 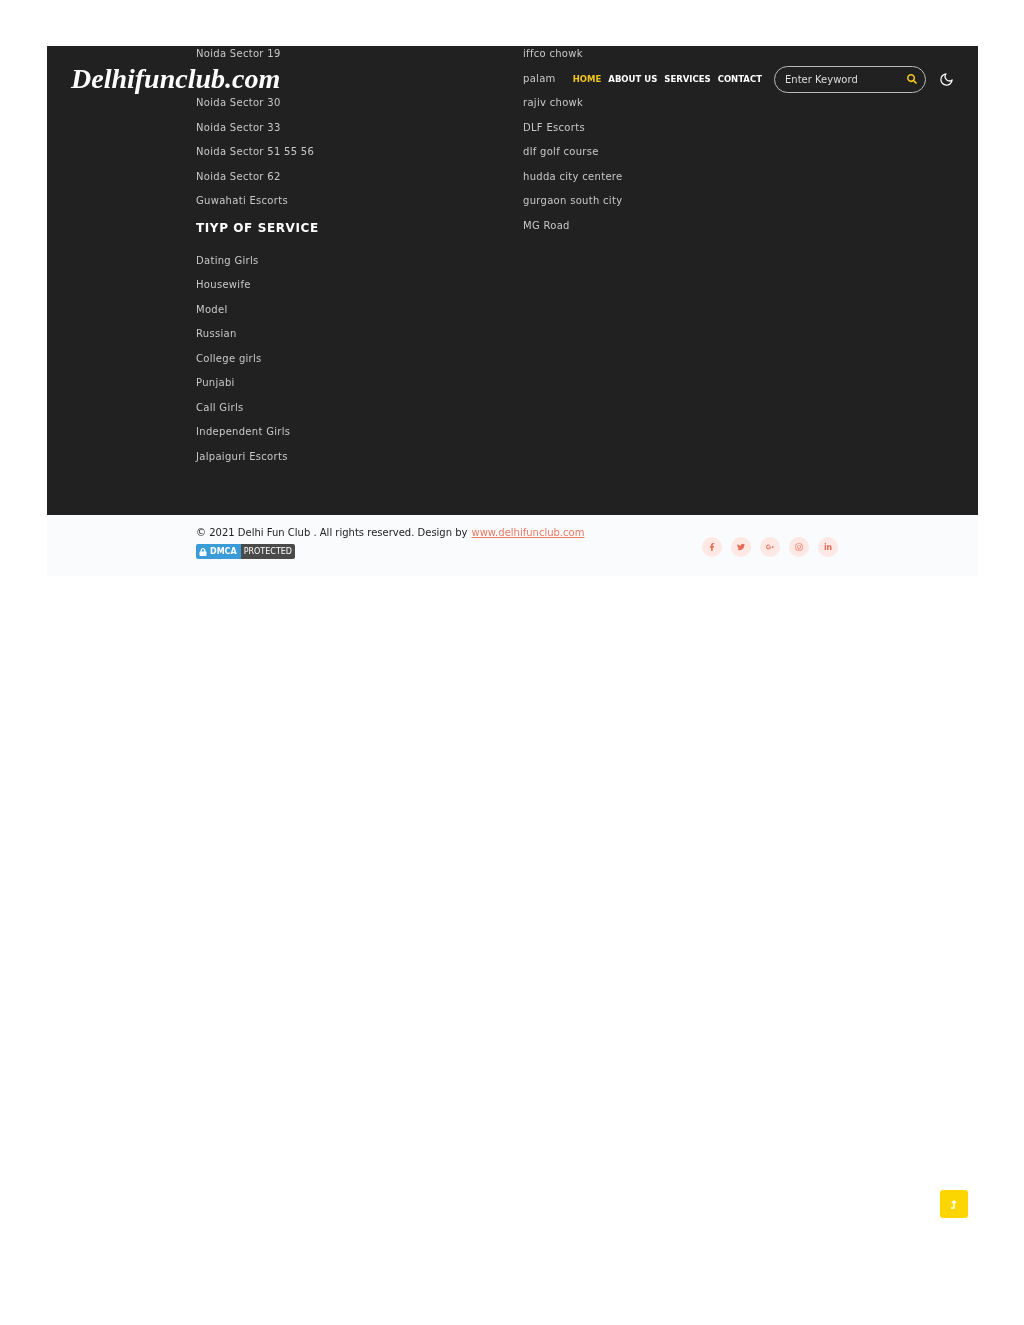 What do you see at coordinates (238, 107) in the screenshot?
I see `footer-link: Noida Sector 30` at bounding box center [238, 107].